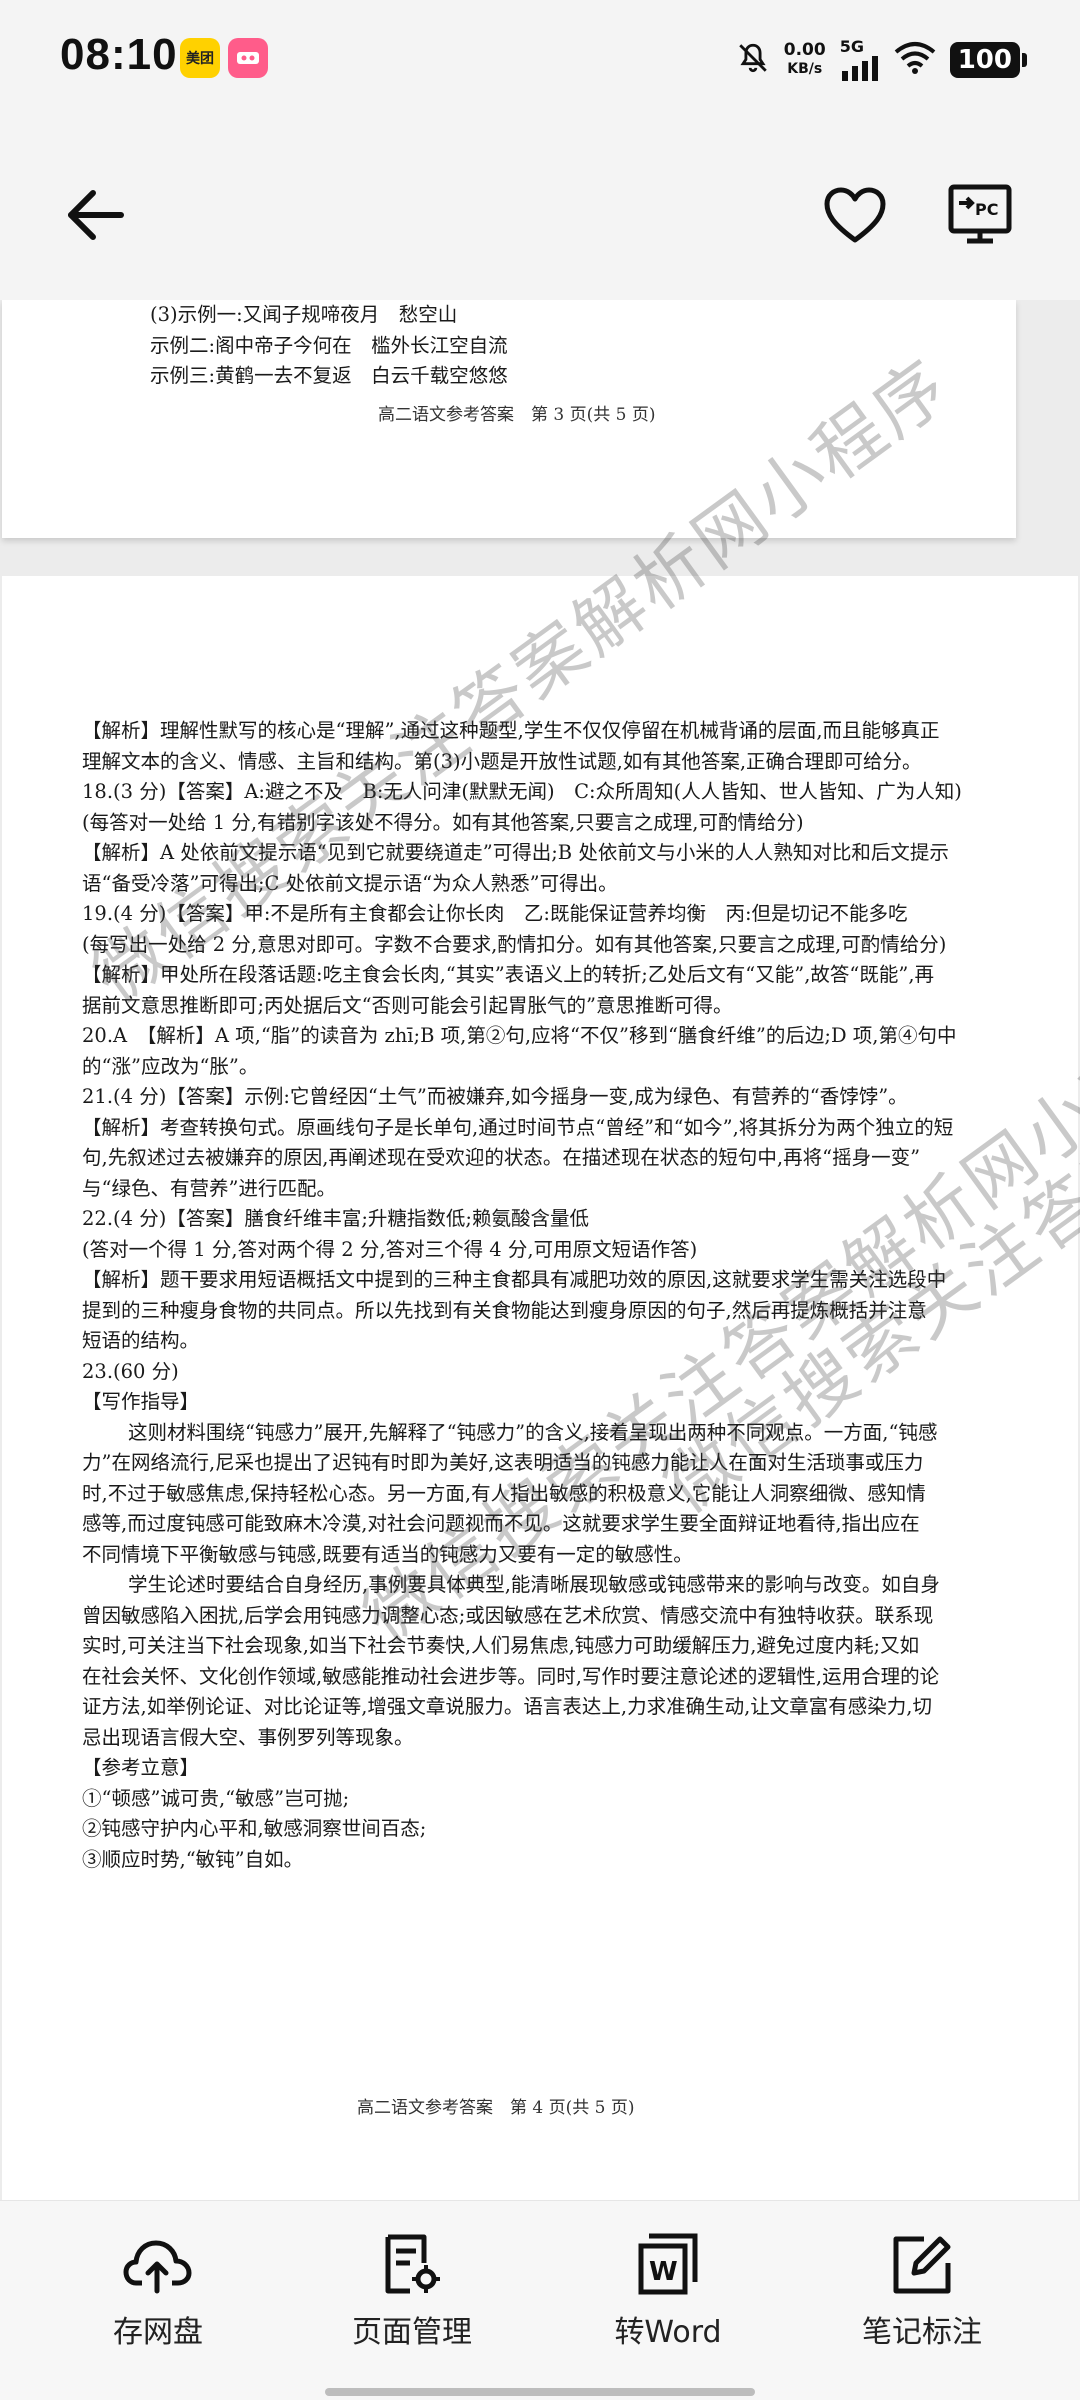 The image size is (1080, 2400). What do you see at coordinates (350, 883) in the screenshot?
I see `text-line: 语“备受冷落”可得出;C 处依前文提示语“为众人熟悉”可得出。` at bounding box center [350, 883].